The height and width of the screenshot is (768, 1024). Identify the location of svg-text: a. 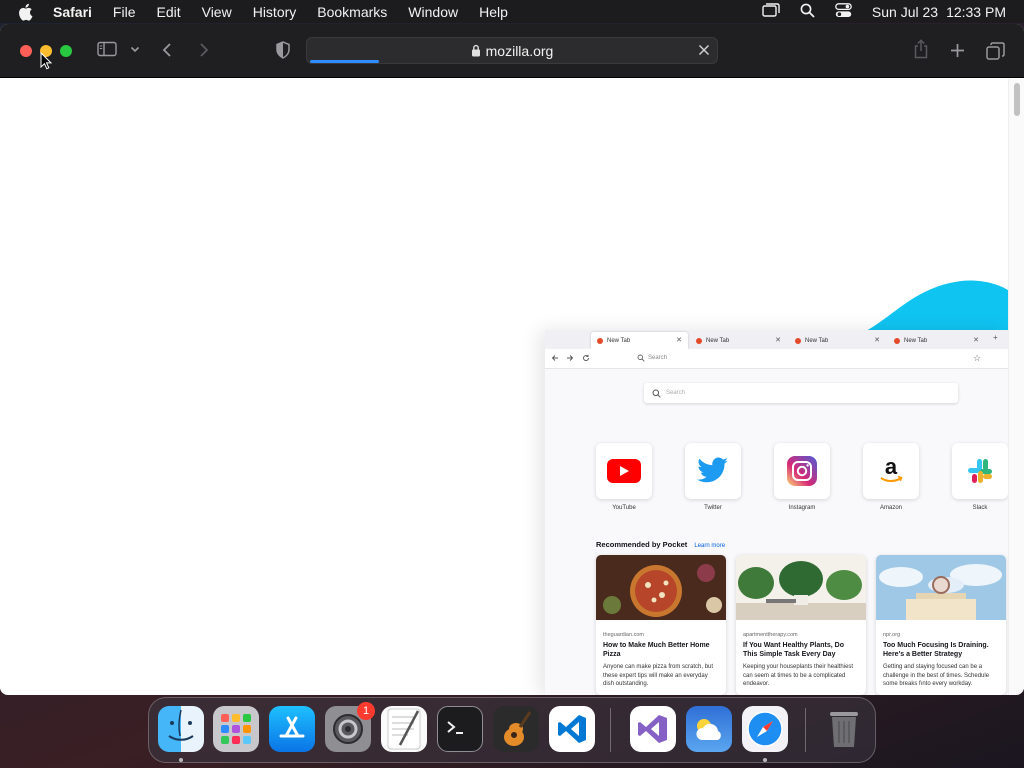
(891, 467).